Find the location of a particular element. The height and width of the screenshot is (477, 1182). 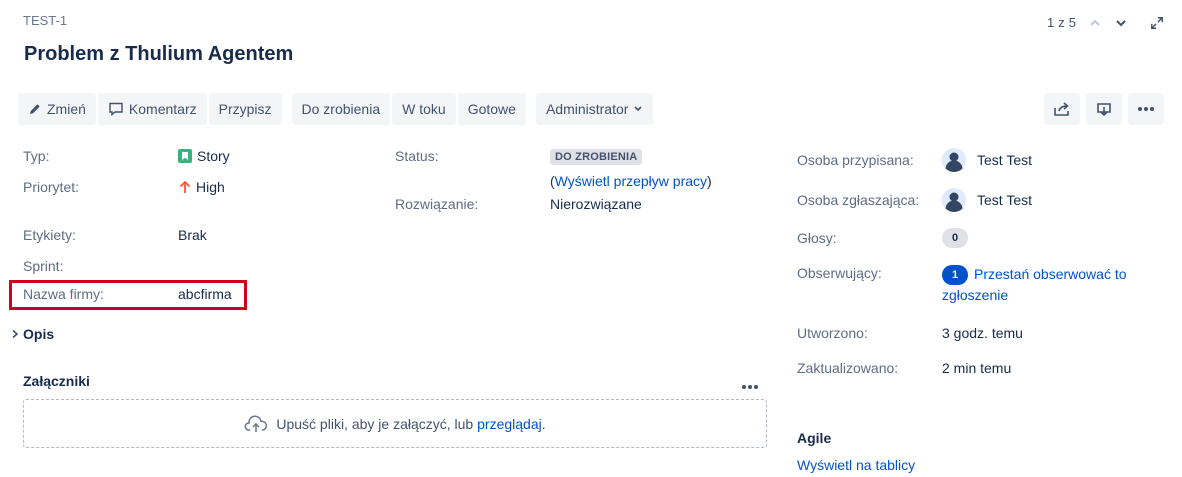

assign-button-label: Przypisz is located at coordinates (245, 109).